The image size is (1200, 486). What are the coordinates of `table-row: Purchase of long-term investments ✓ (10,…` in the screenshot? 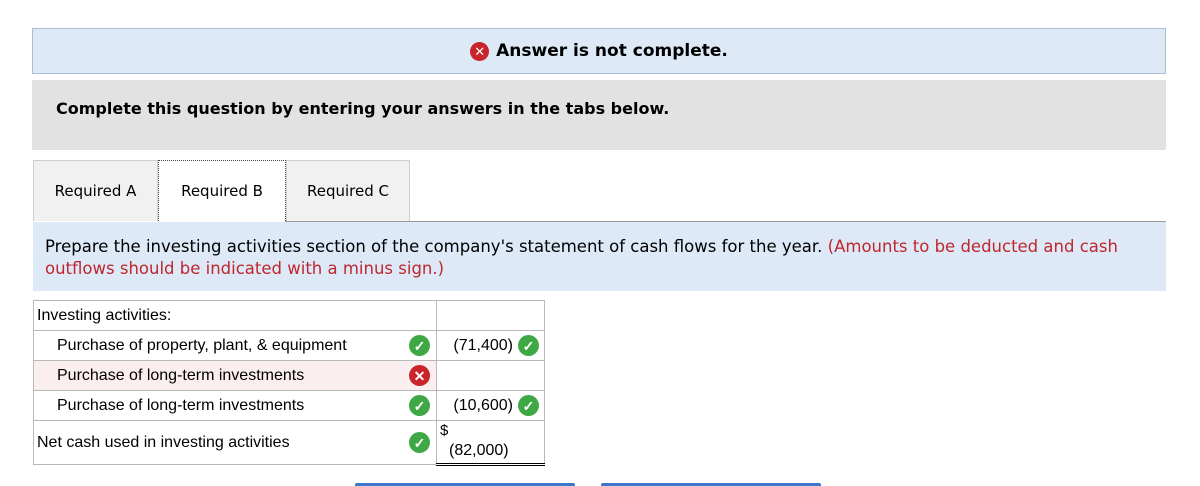 It's located at (289, 405).